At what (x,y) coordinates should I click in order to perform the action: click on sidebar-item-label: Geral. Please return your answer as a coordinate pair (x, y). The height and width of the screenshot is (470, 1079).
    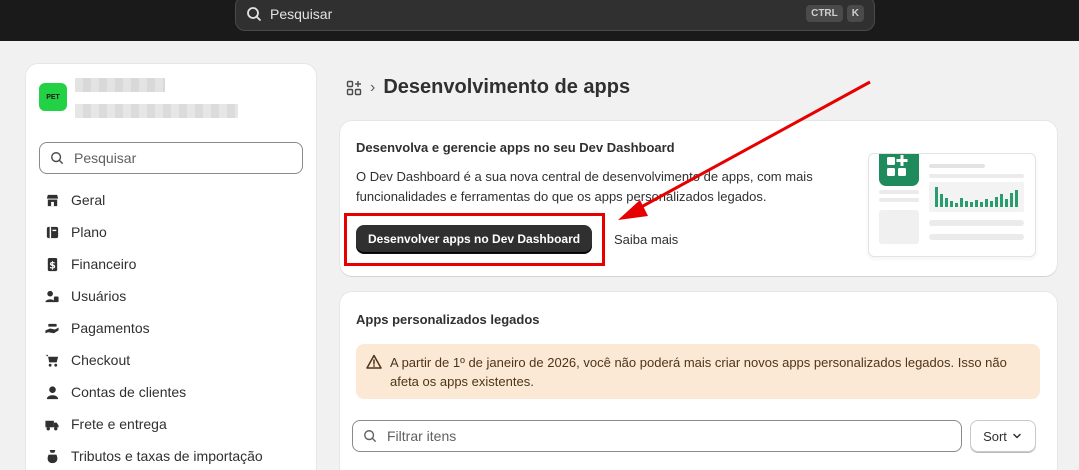
    Looking at the image, I should click on (88, 200).